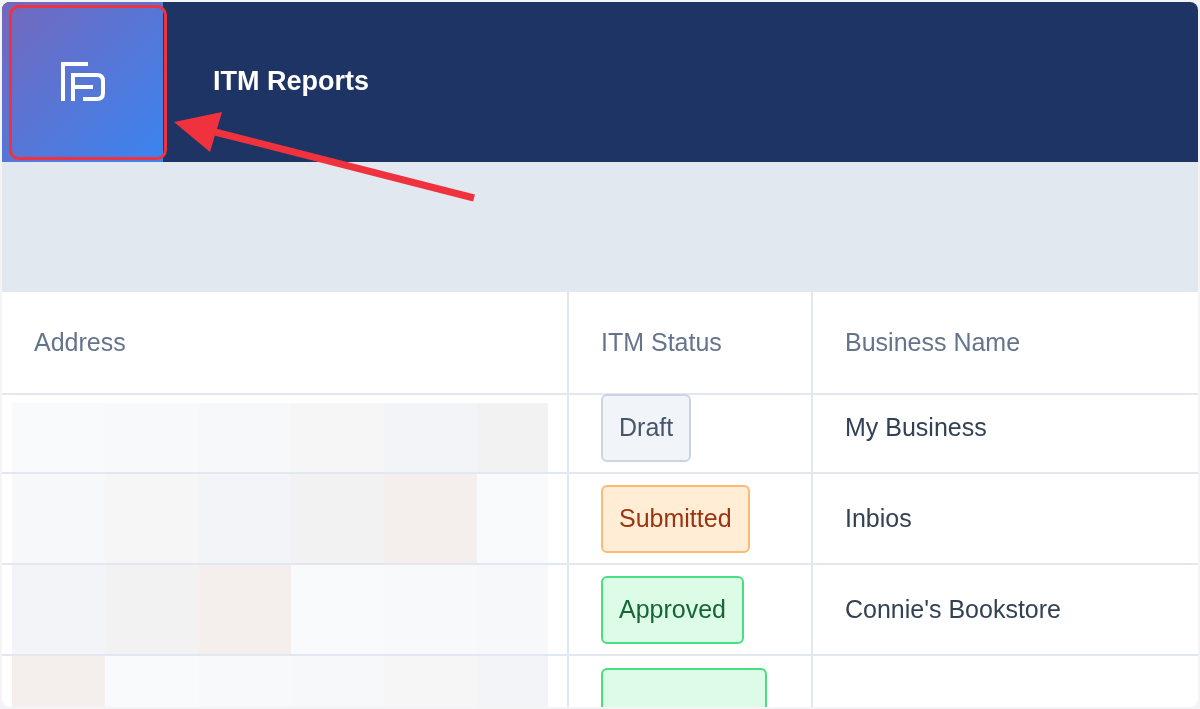 Image resolution: width=1200 pixels, height=709 pixels. What do you see at coordinates (80, 342) in the screenshot?
I see `column-header: Address` at bounding box center [80, 342].